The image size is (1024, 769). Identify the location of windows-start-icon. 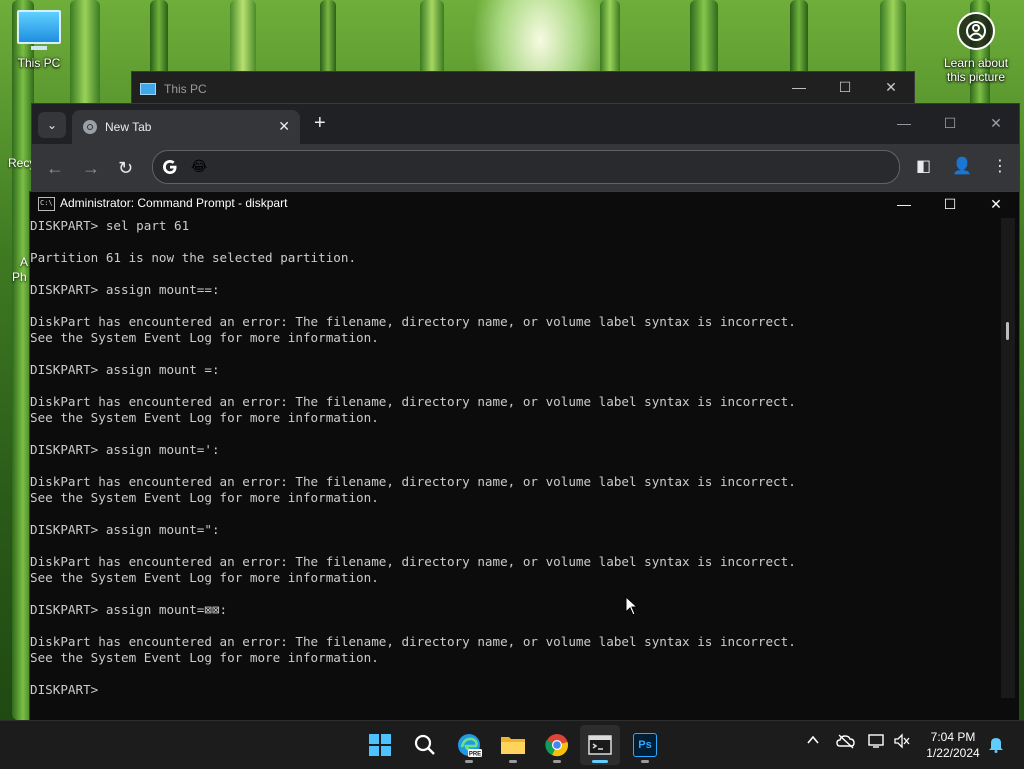
(380, 745).